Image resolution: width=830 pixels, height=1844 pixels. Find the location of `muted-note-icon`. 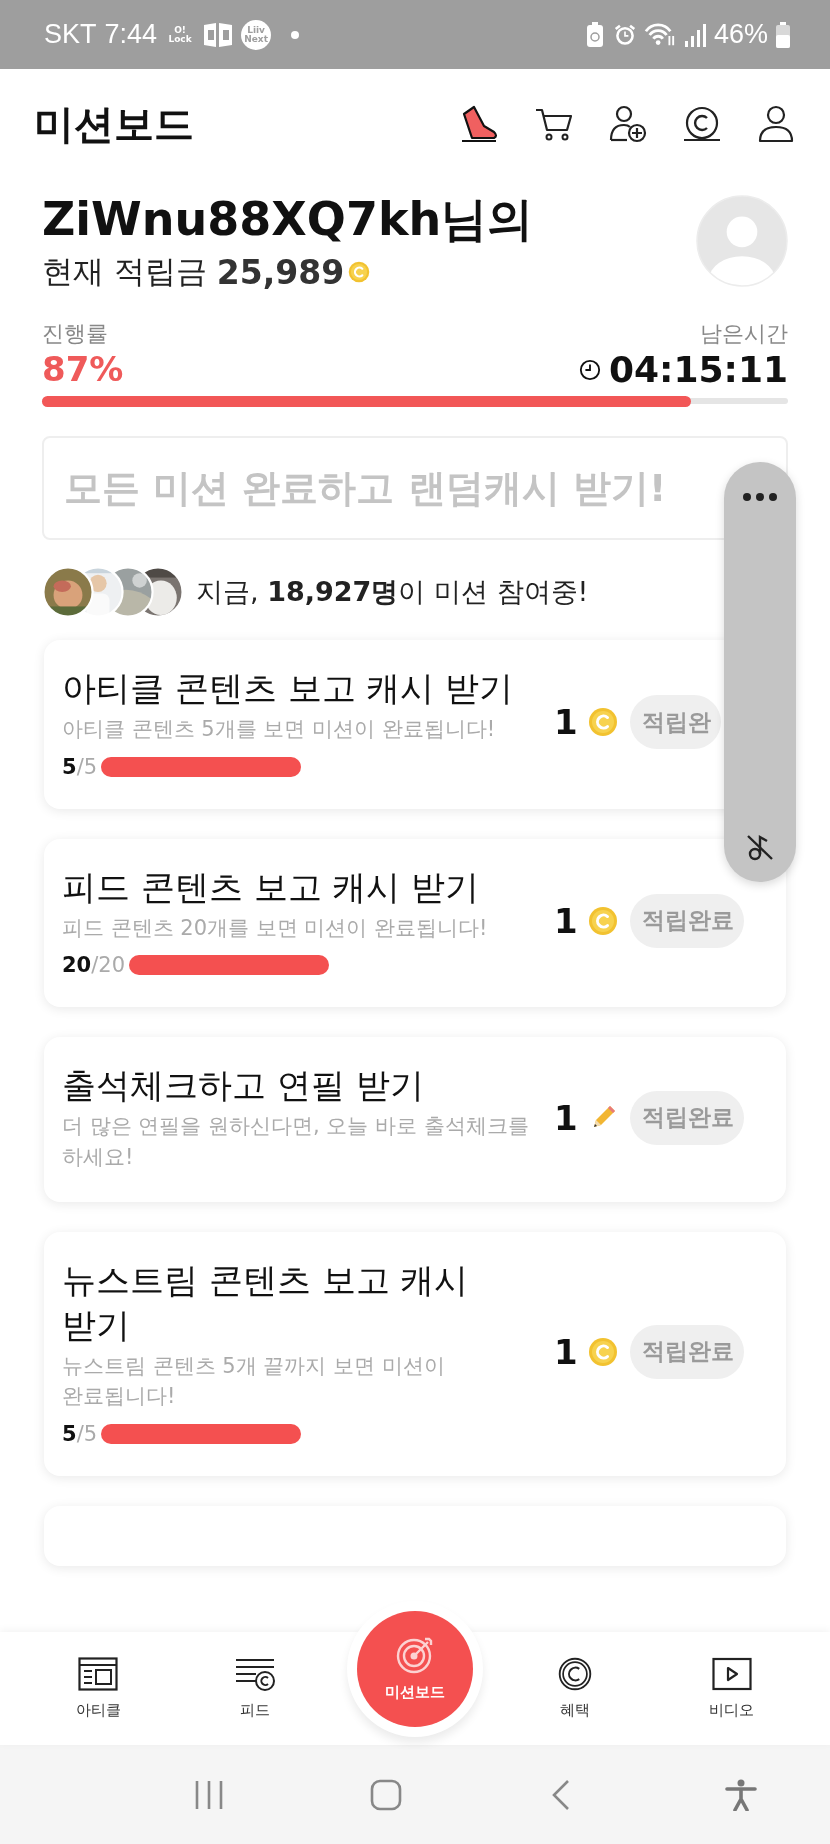

muted-note-icon is located at coordinates (760, 847).